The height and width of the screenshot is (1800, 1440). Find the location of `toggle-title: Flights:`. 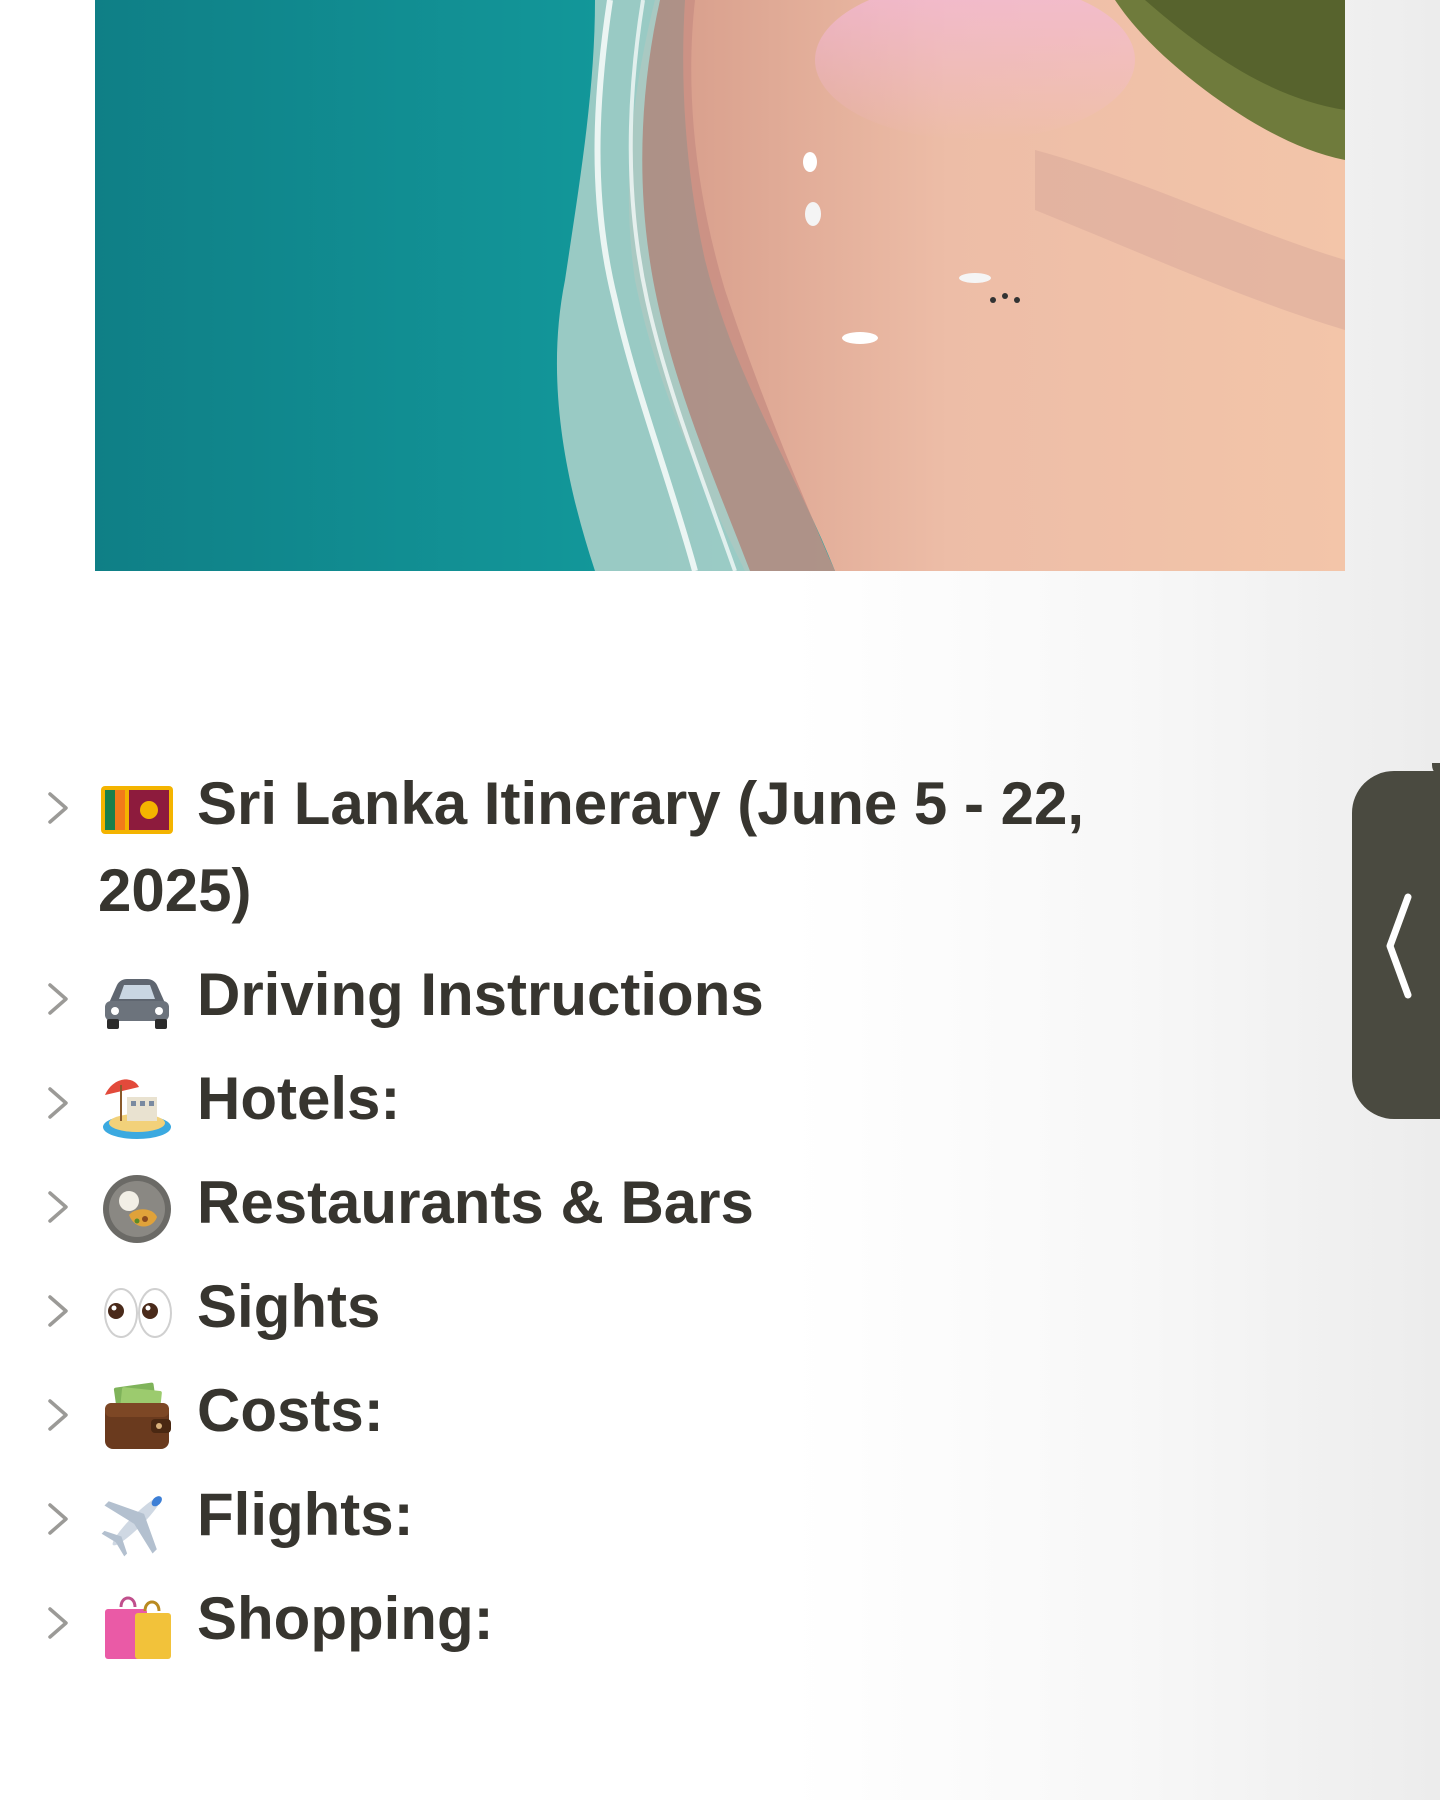

toggle-title: Flights: is located at coordinates (305, 1514).